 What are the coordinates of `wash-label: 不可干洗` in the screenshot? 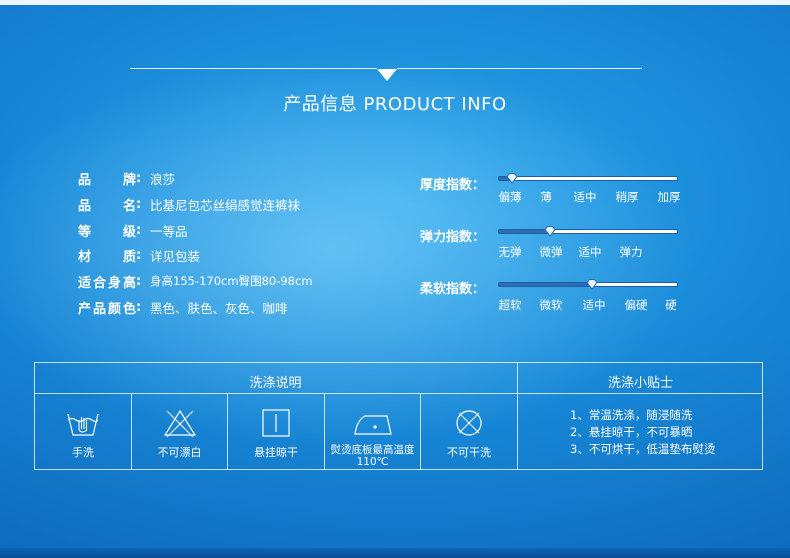 It's located at (469, 452).